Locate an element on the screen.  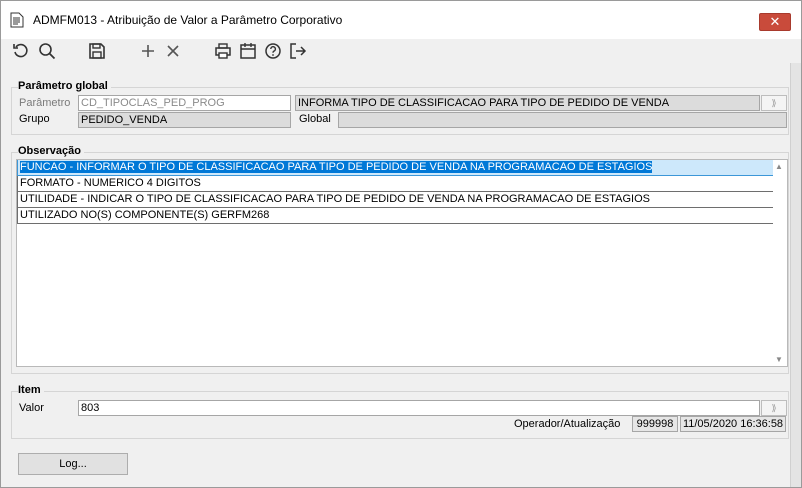
refresh-icon is located at coordinates (21, 51).